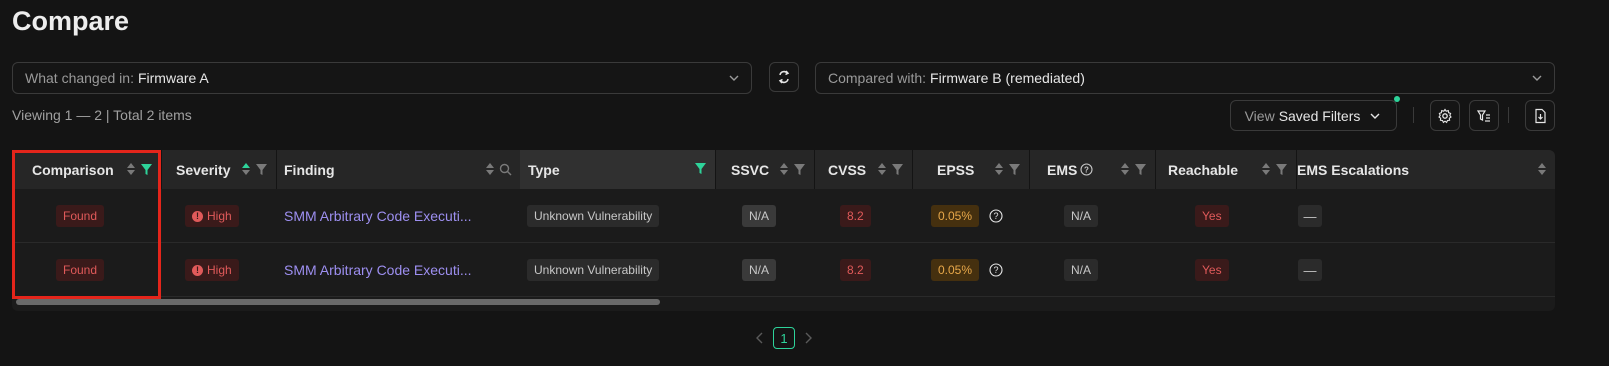 The height and width of the screenshot is (366, 1609). Describe the element at coordinates (1081, 270) in the screenshot. I see `ems-badge: N/A` at that location.